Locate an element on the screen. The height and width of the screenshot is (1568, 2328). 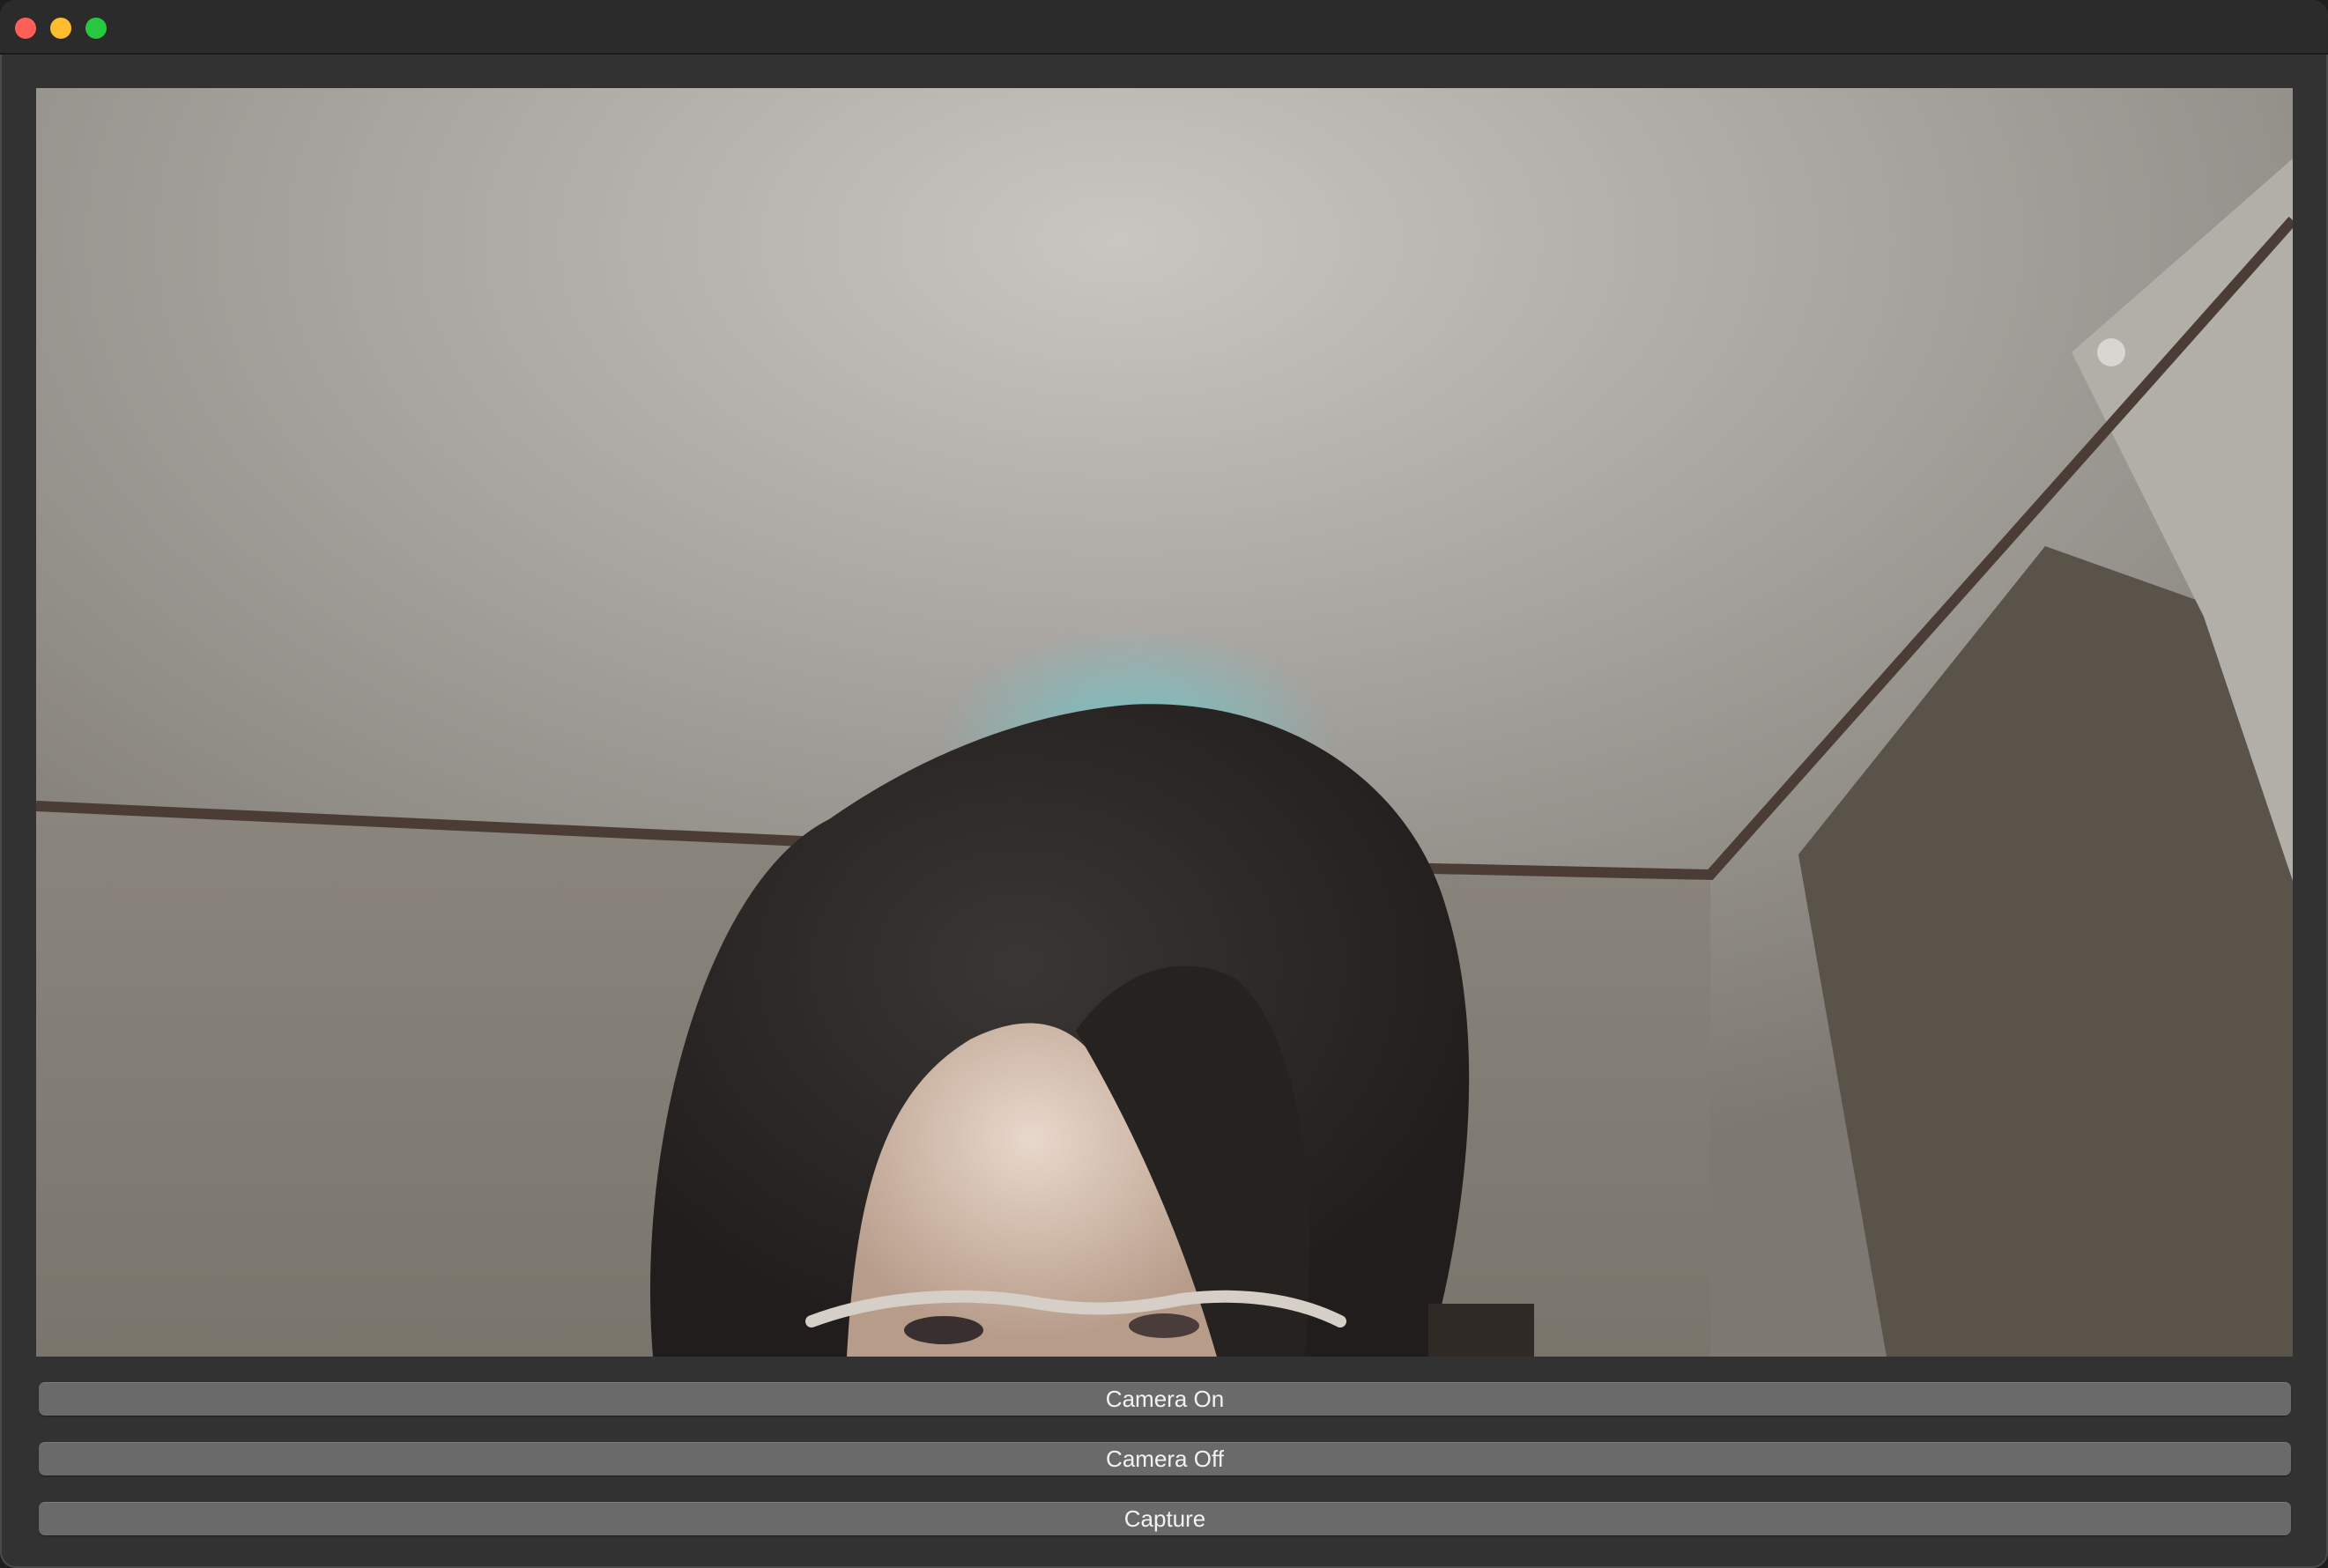
camera-off-button: Camera Off is located at coordinates (1165, 1459).